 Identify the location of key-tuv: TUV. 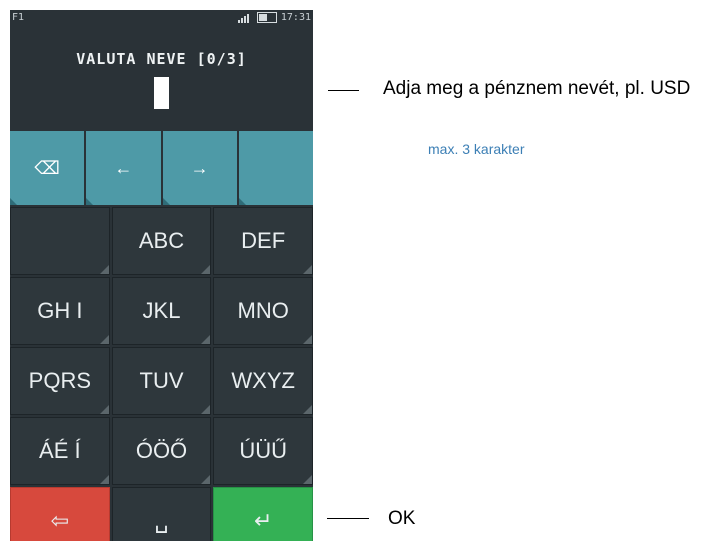
(161, 381).